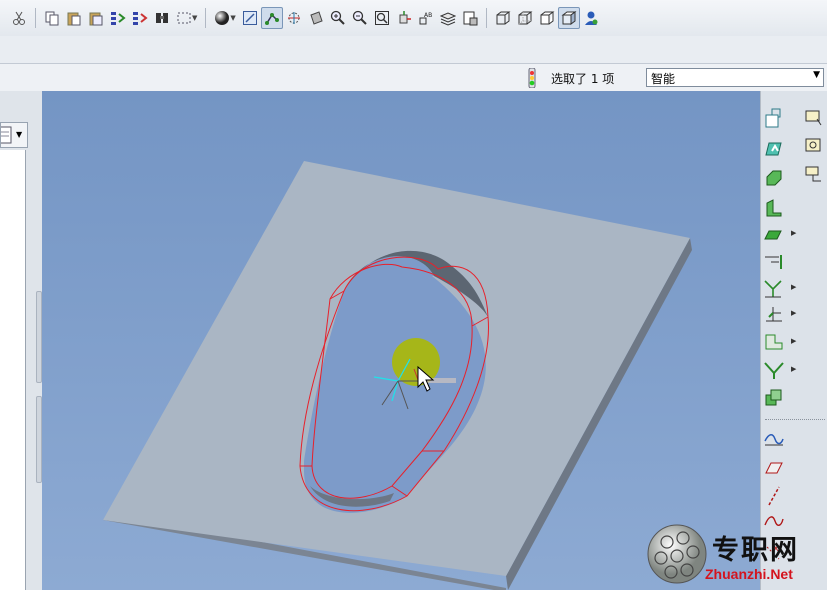 The height and width of the screenshot is (590, 827). I want to click on round-icon, so click(774, 234).